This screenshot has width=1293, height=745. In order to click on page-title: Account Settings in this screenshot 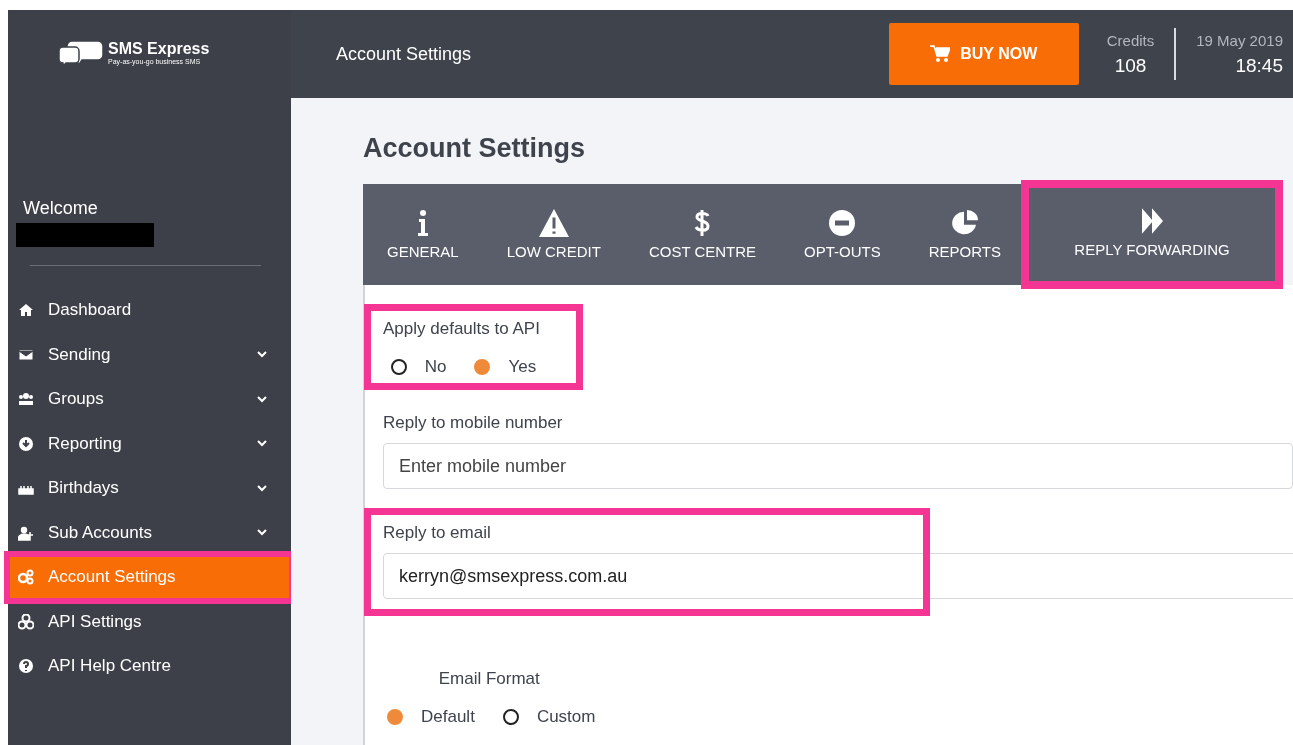, I will do `click(474, 148)`.